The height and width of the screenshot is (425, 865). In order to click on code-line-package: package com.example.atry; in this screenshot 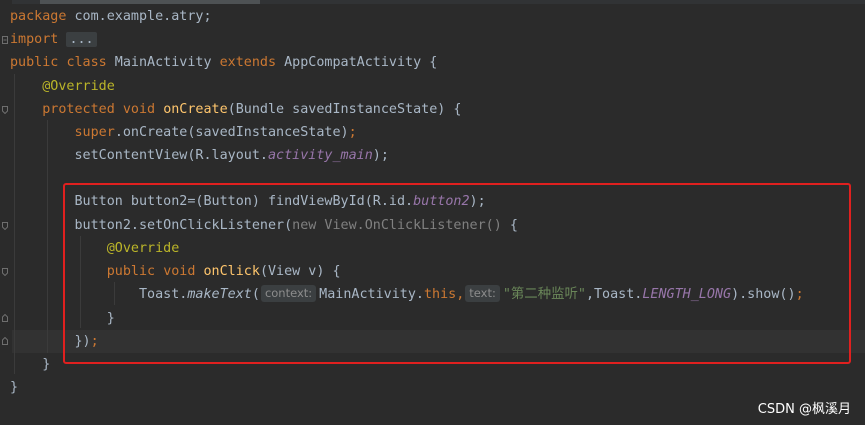, I will do `click(111, 16)`.